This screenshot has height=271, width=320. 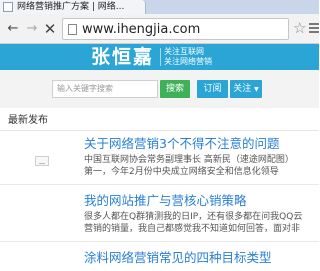 I want to click on logo-divider, so click(x=160, y=57).